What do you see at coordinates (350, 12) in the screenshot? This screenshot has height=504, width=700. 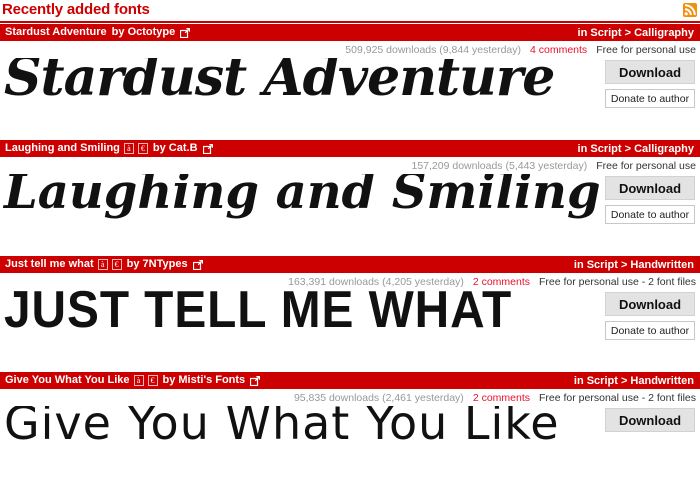 I see `page-header: Recently added fonts` at bounding box center [350, 12].